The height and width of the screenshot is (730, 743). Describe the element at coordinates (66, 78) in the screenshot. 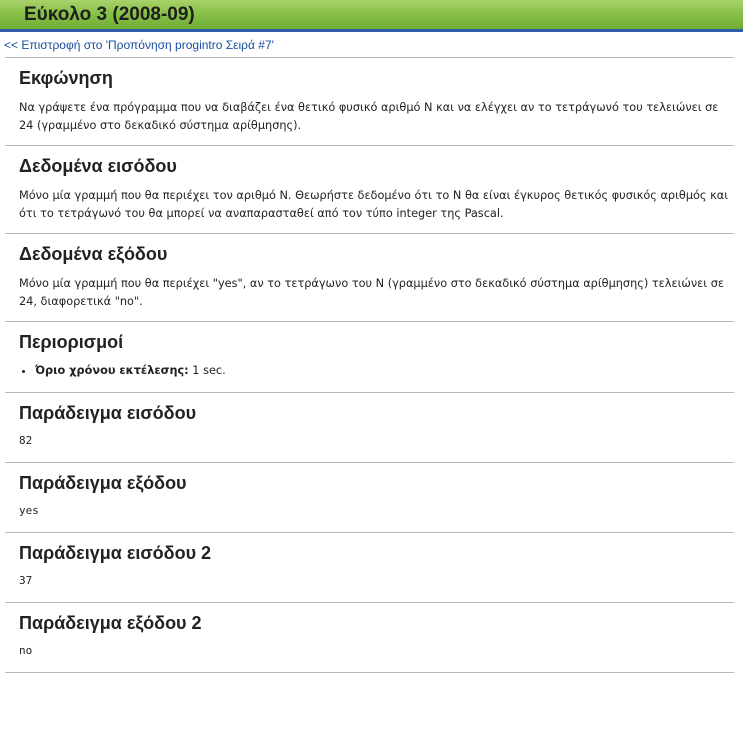

I see `section-heading: Εκφώνηση` at that location.